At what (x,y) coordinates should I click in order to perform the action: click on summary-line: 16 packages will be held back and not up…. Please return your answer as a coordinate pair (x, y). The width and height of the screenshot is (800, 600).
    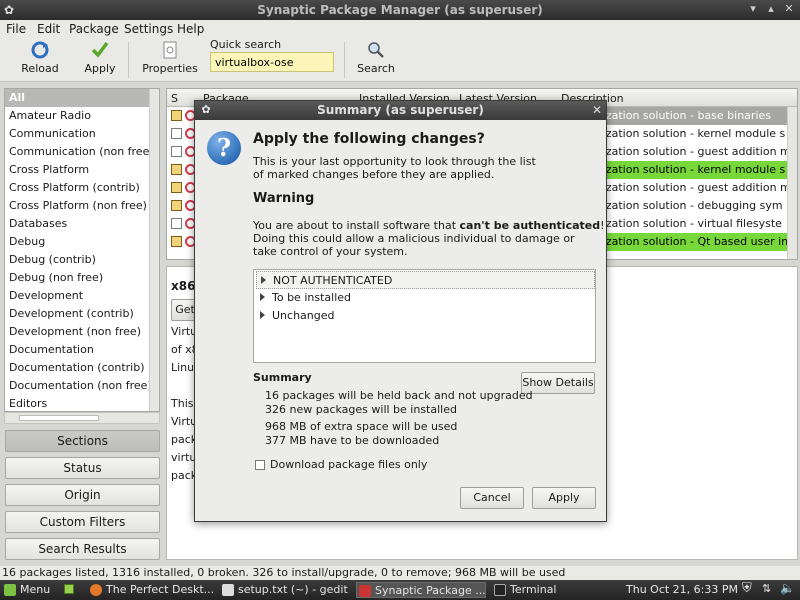
    Looking at the image, I should click on (399, 395).